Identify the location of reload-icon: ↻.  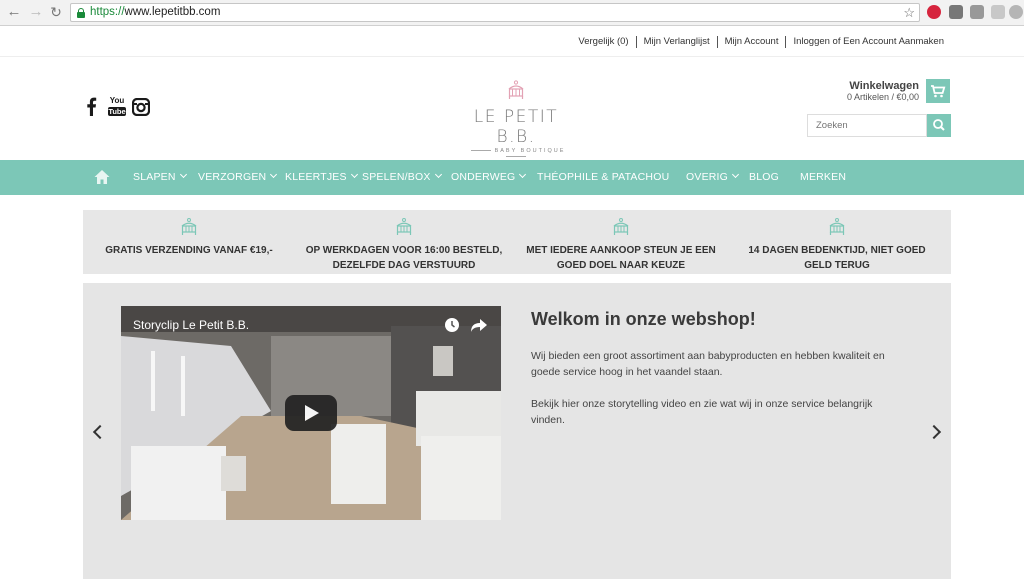
(56, 12).